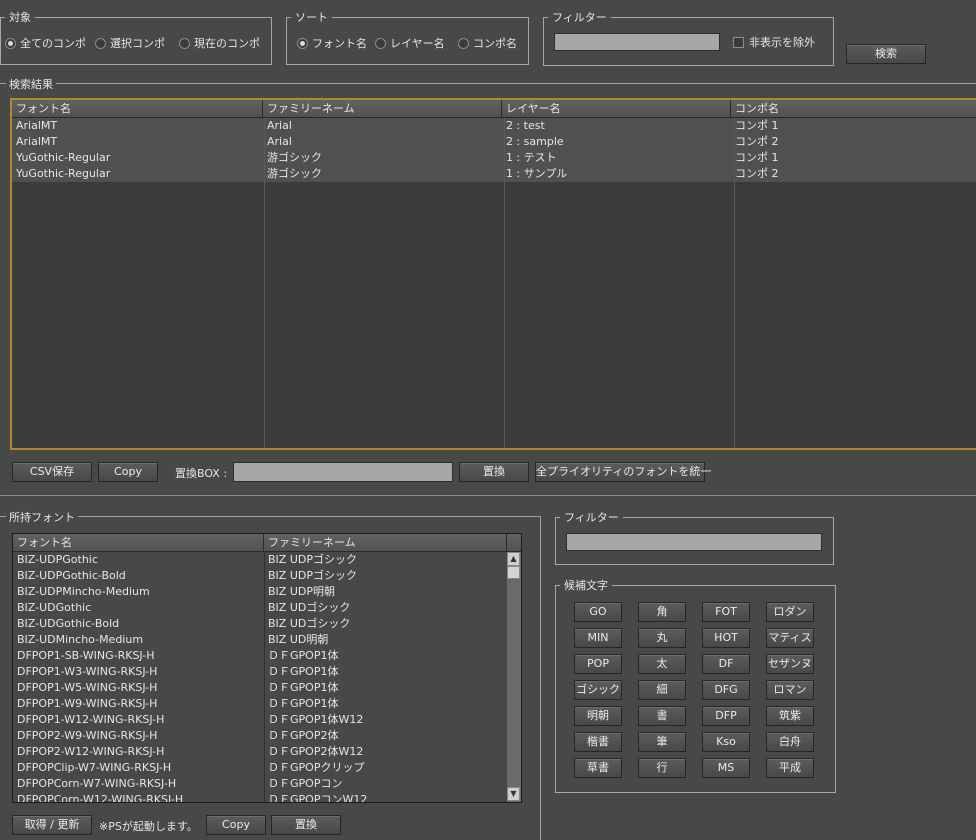 This screenshot has width=976, height=840. Describe the element at coordinates (264, 677) in the screenshot. I see `column-divider` at that location.